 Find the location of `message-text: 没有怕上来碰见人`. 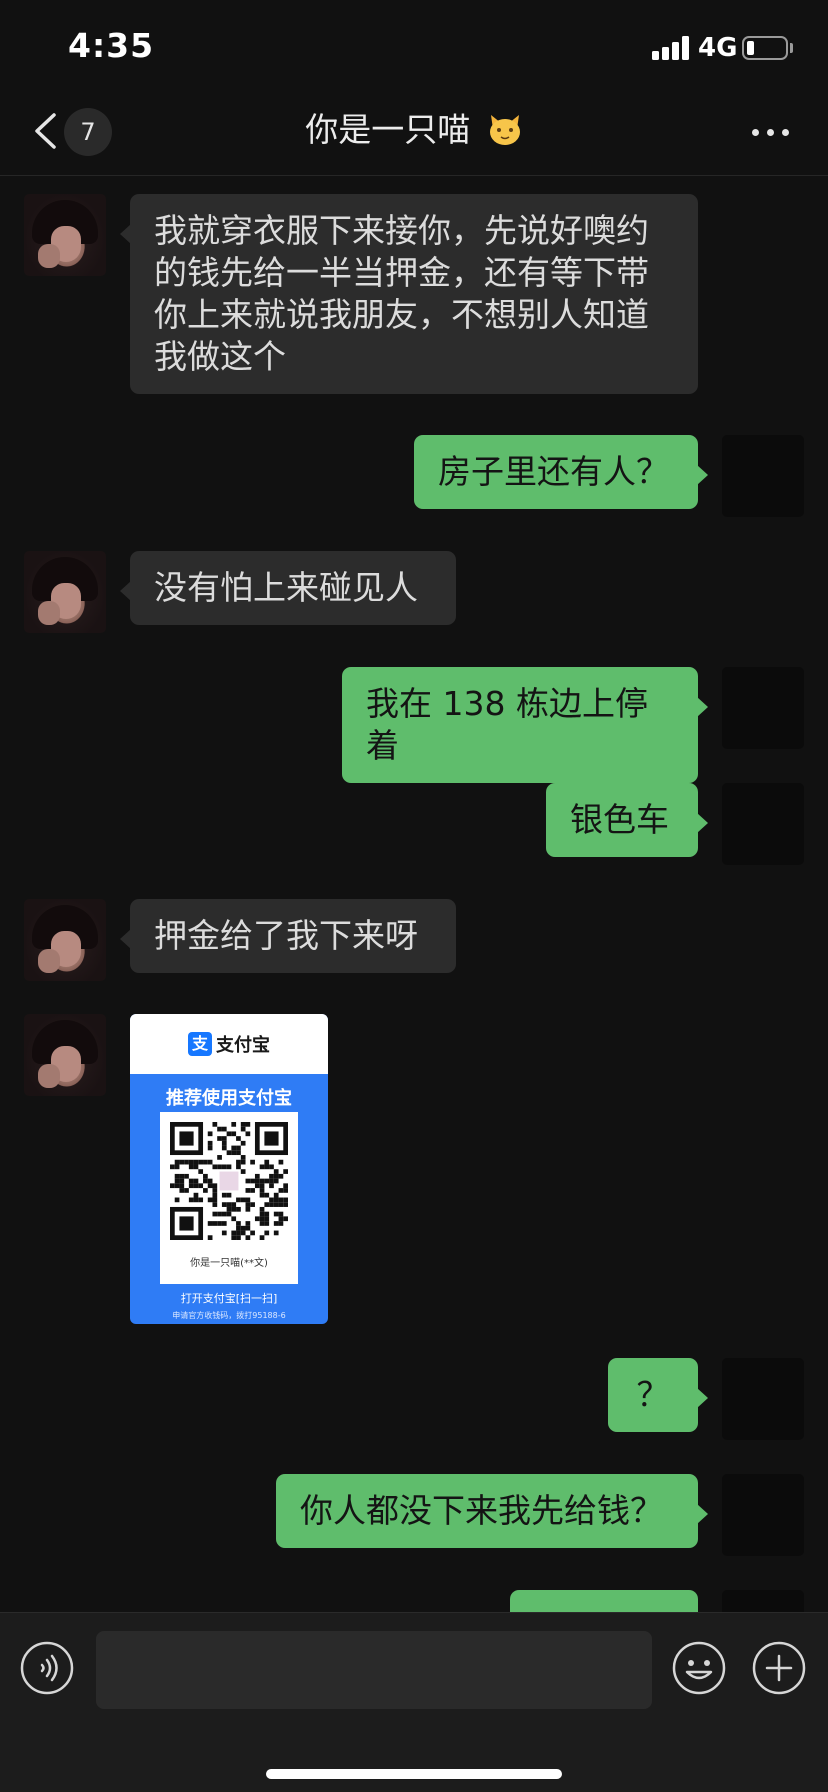

message-text: 没有怕上来碰见人 is located at coordinates (286, 587).